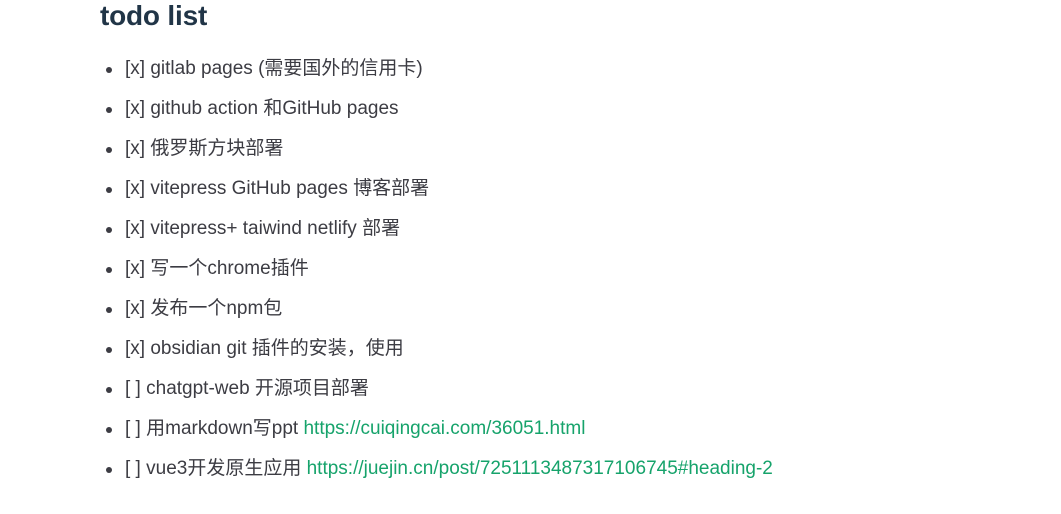 The width and height of the screenshot is (1061, 514). I want to click on item-text: chatgpt-web 开源项目部署, so click(257, 388).